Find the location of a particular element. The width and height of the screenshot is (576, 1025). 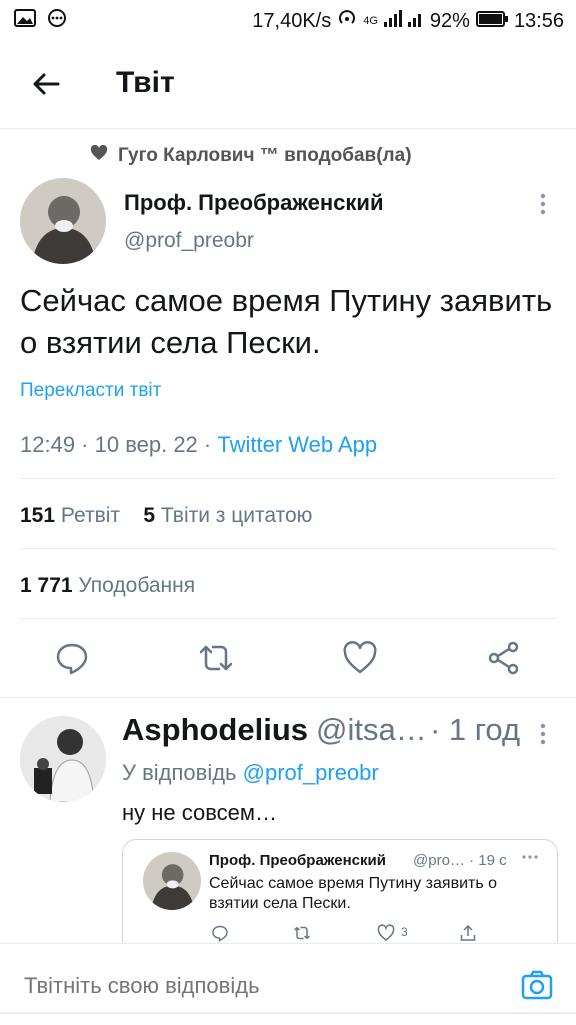

chat-icon is located at coordinates (57, 21).